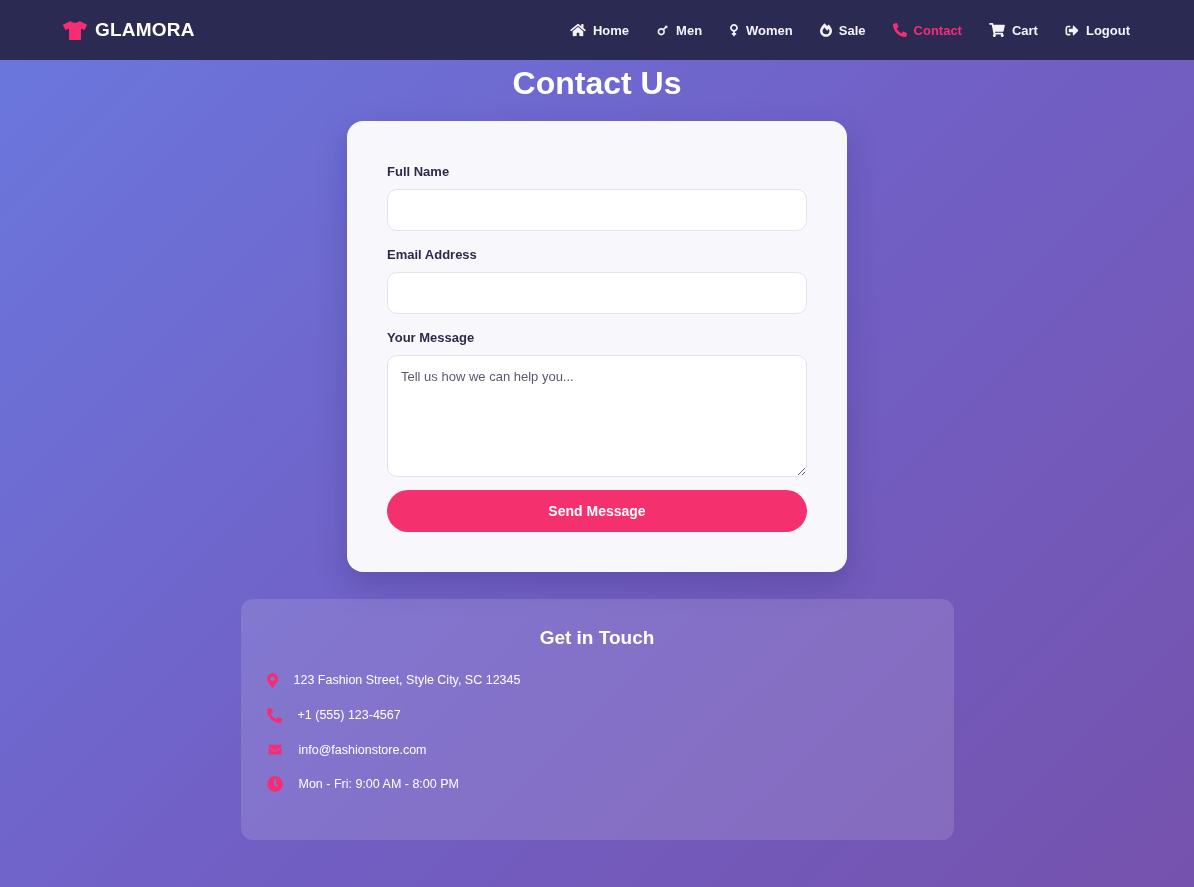 Image resolution: width=1194 pixels, height=887 pixels. What do you see at coordinates (842, 30) in the screenshot?
I see `nav-link: Sale` at bounding box center [842, 30].